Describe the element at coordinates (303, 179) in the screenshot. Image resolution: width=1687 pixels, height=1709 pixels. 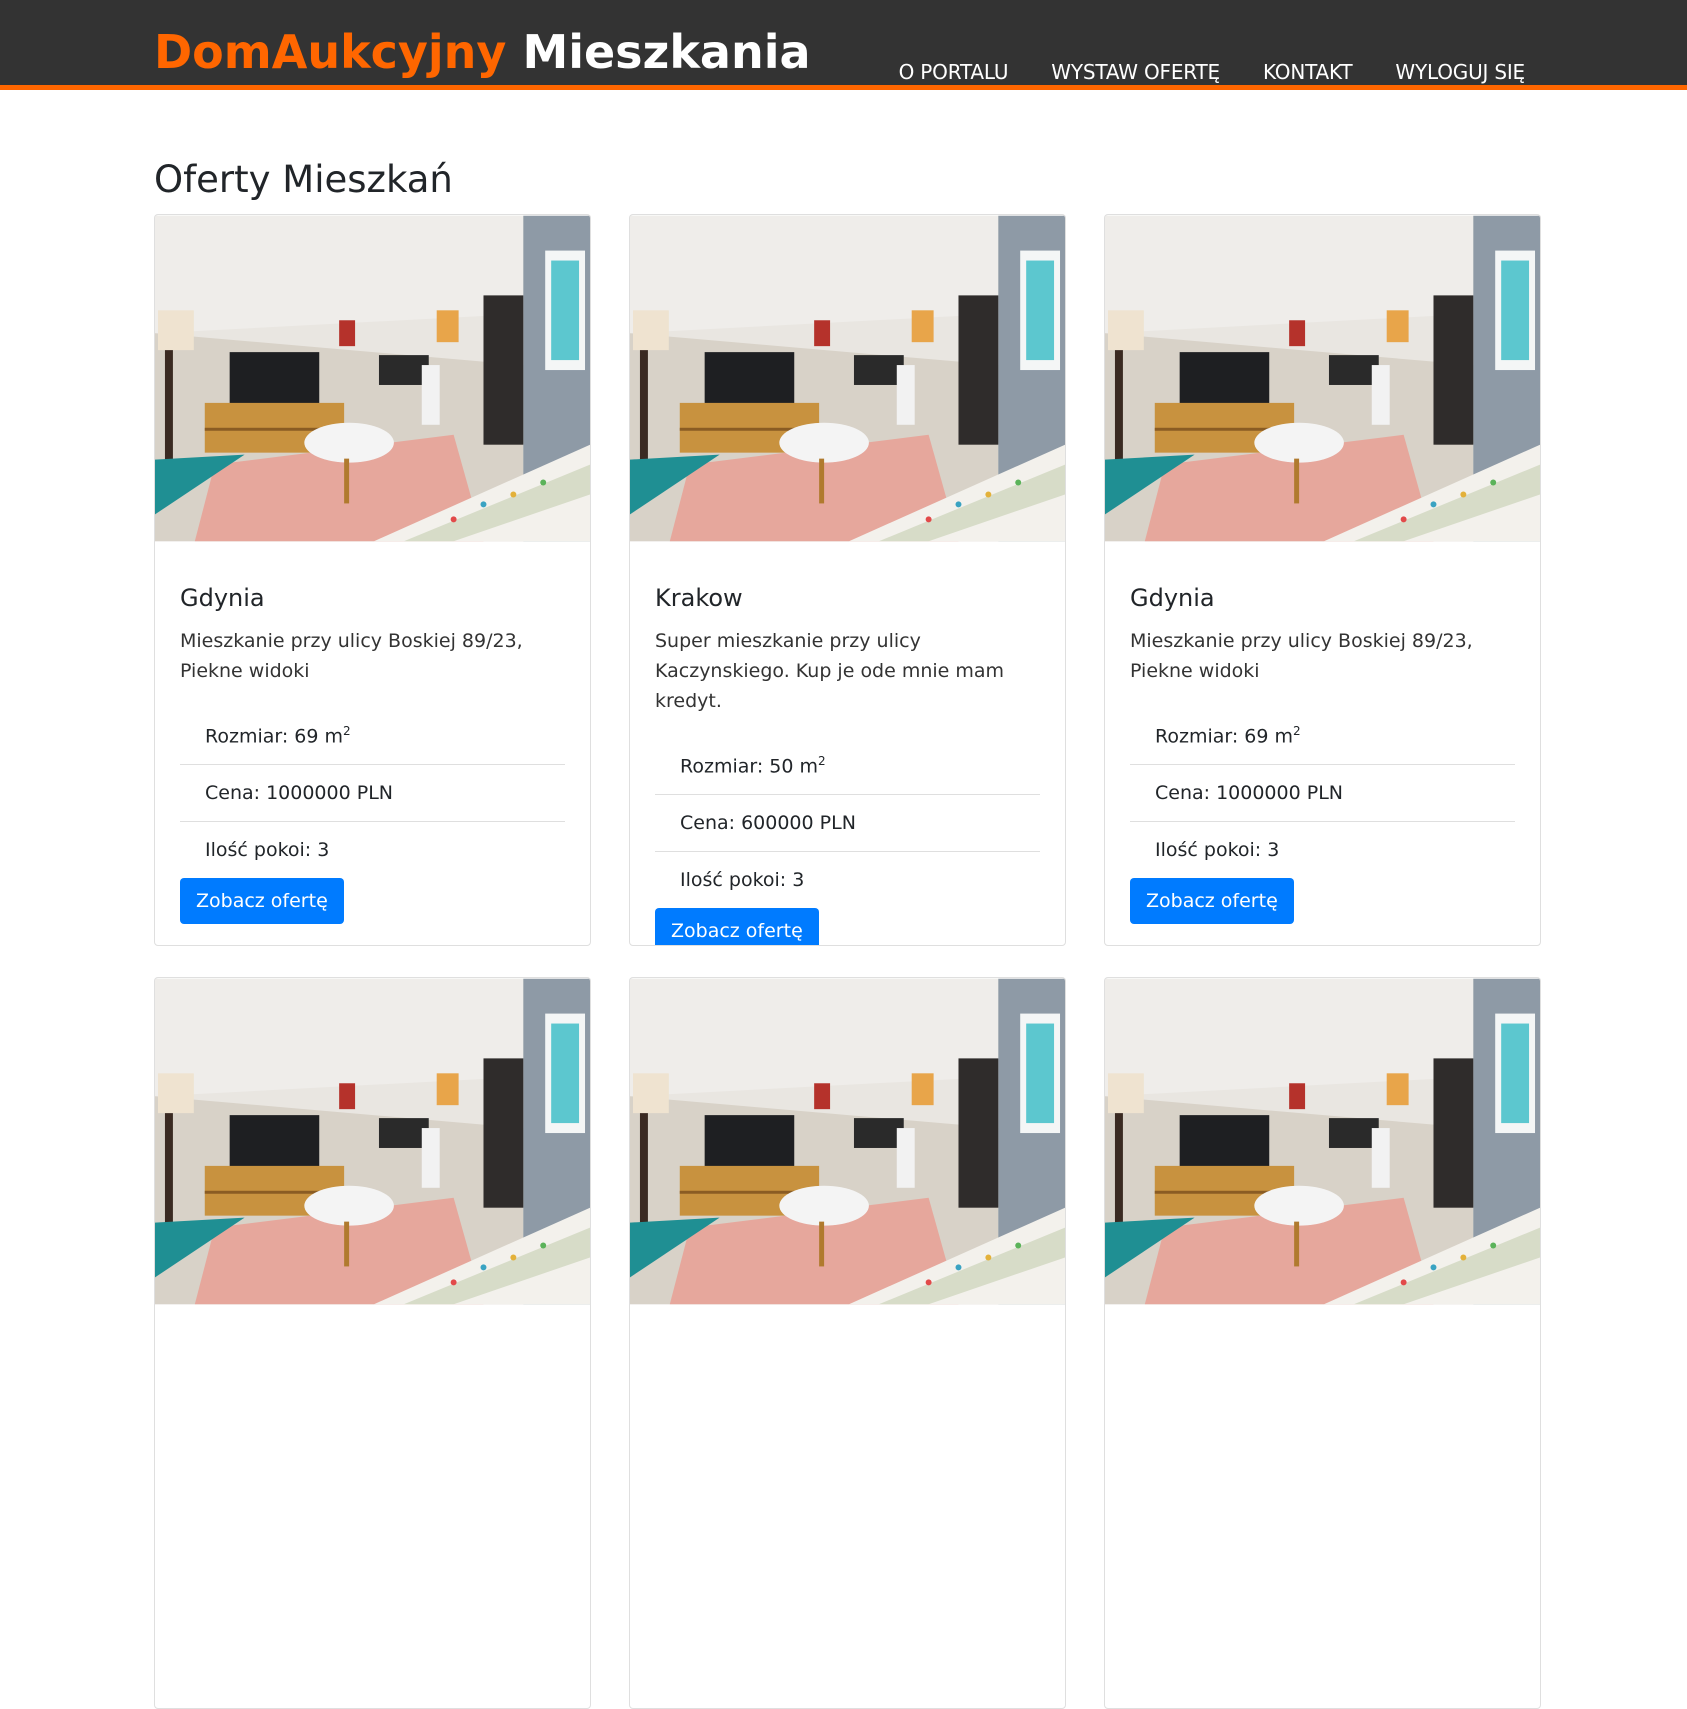
I see `page-title: Oferty Mieszkań` at that location.